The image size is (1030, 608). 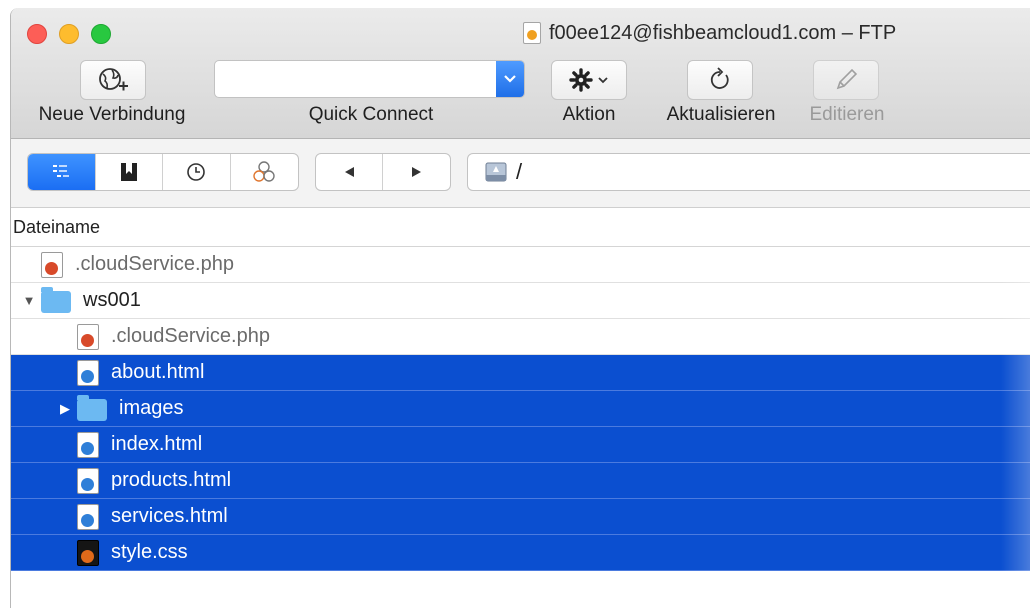 I want to click on action-label: Aktion, so click(x=589, y=114).